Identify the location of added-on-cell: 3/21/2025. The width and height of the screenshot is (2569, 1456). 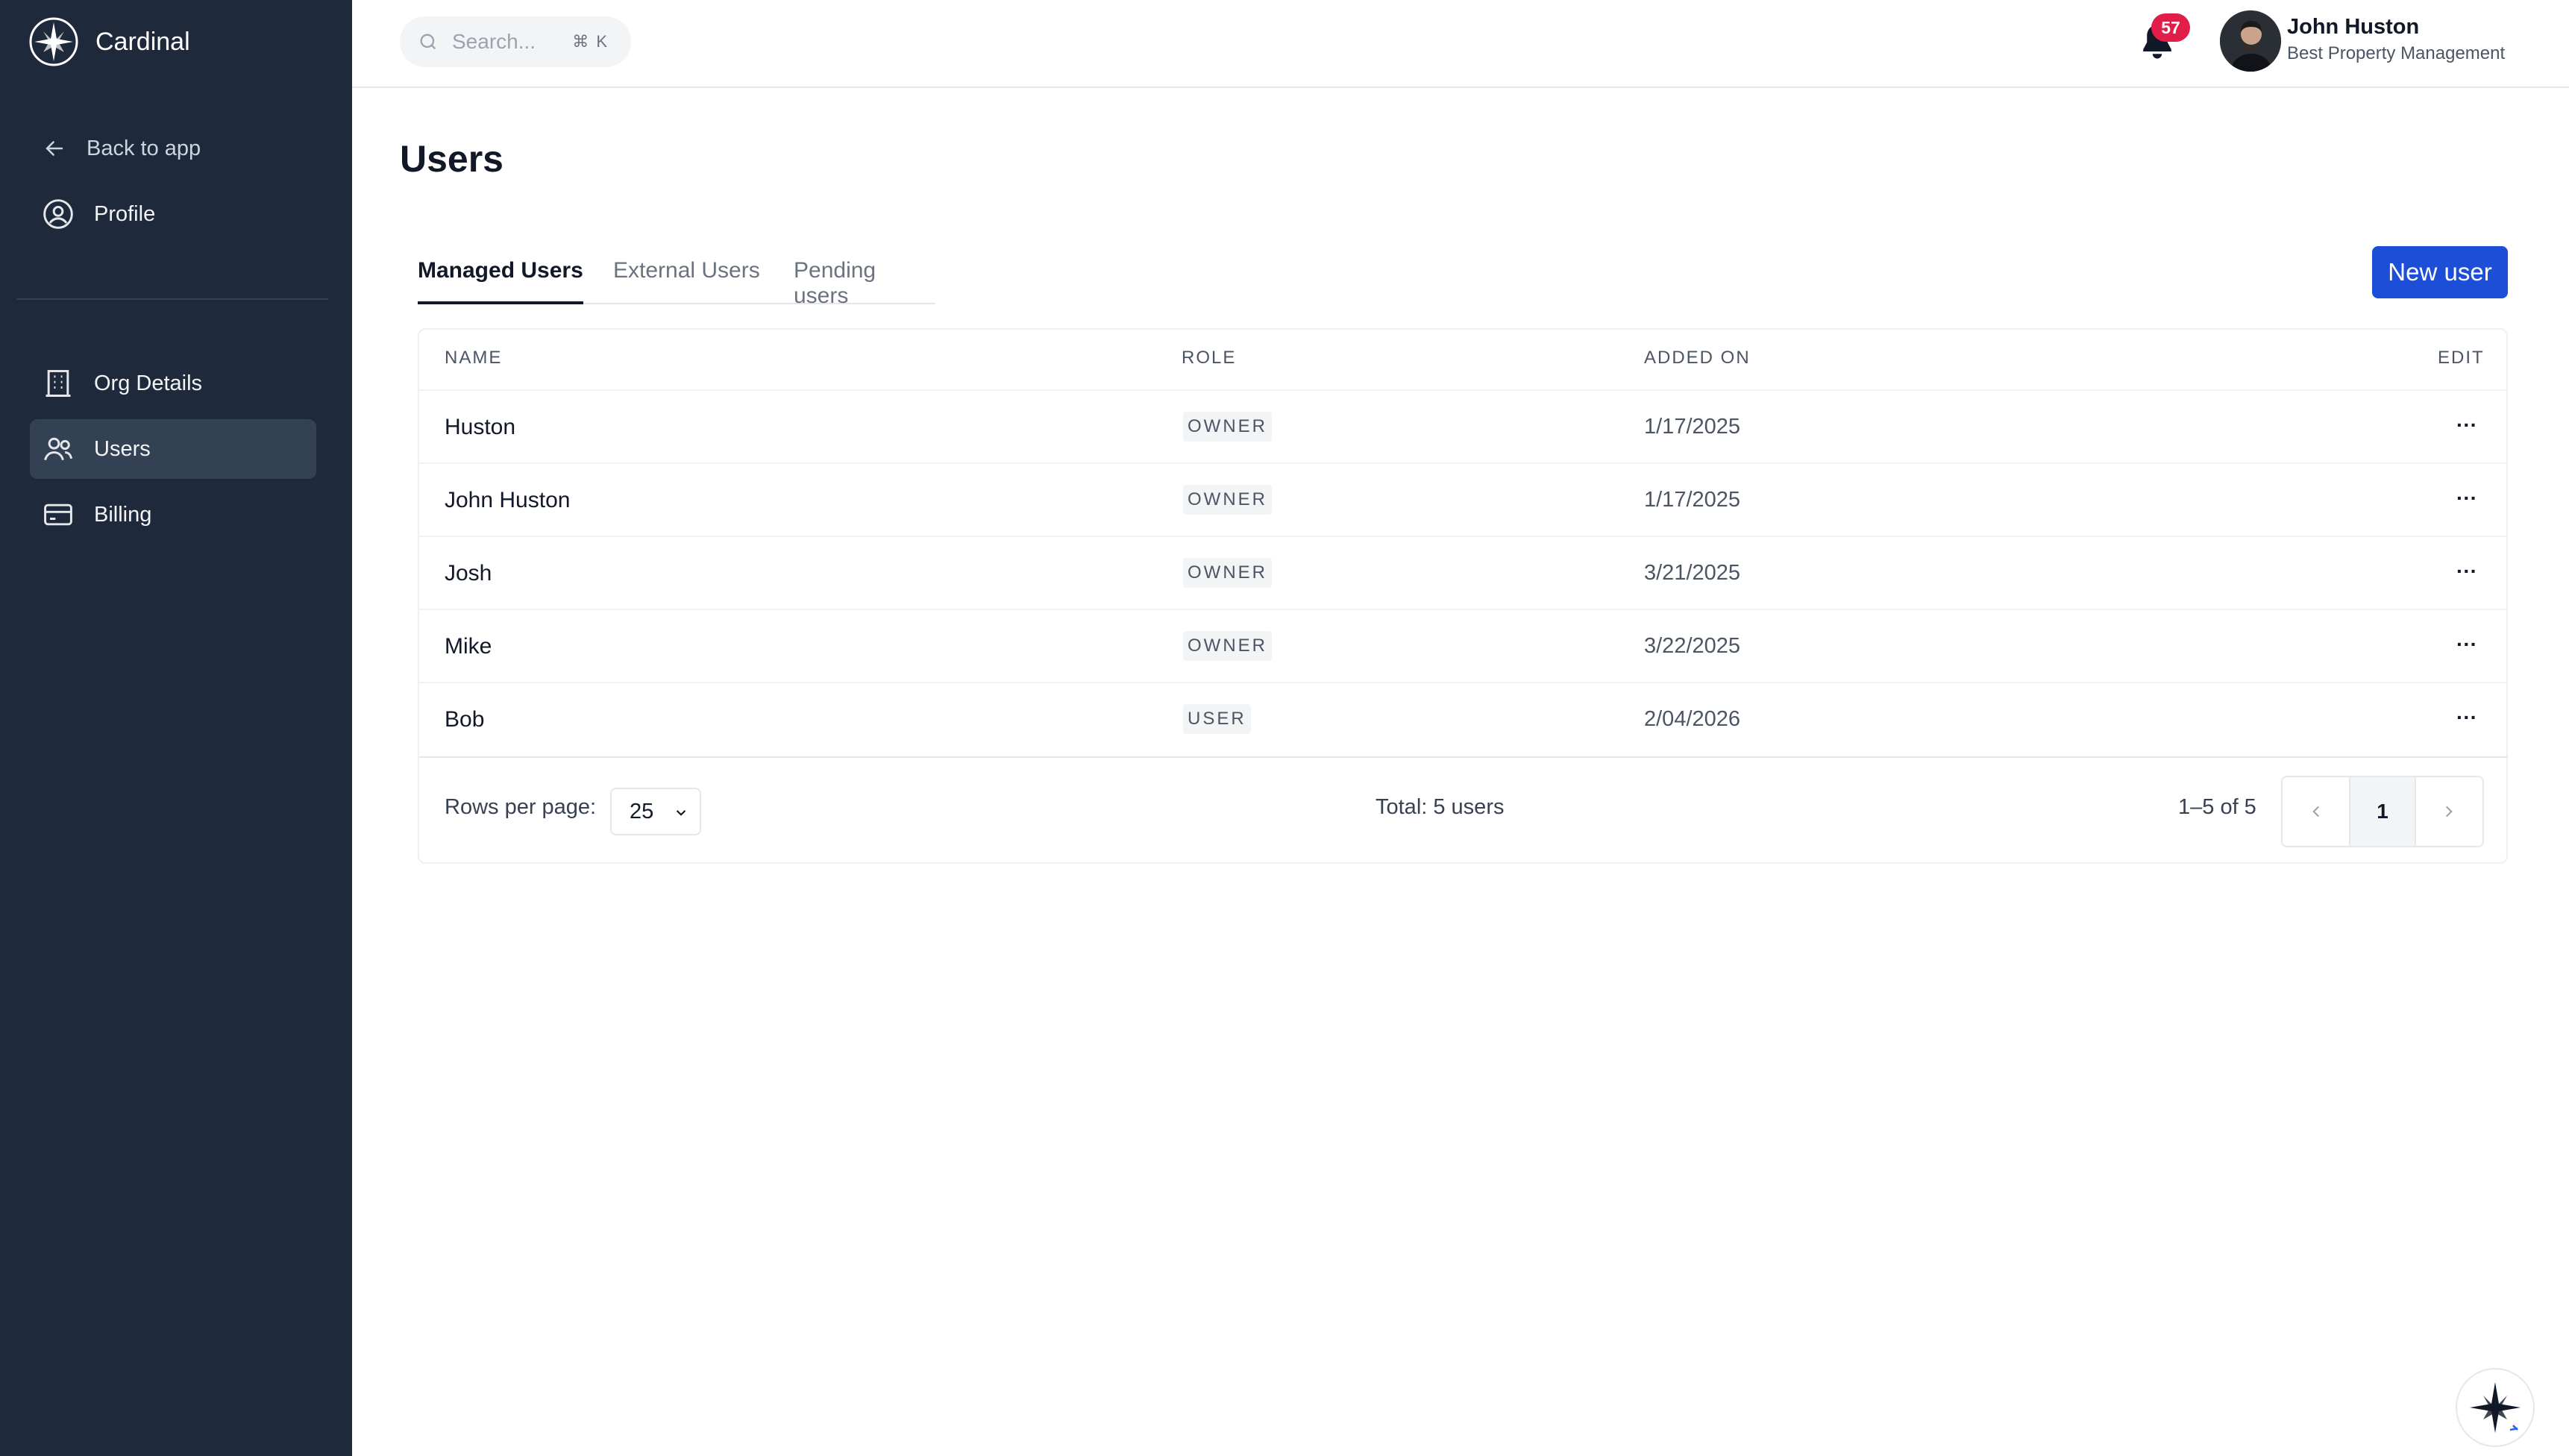
(1693, 573).